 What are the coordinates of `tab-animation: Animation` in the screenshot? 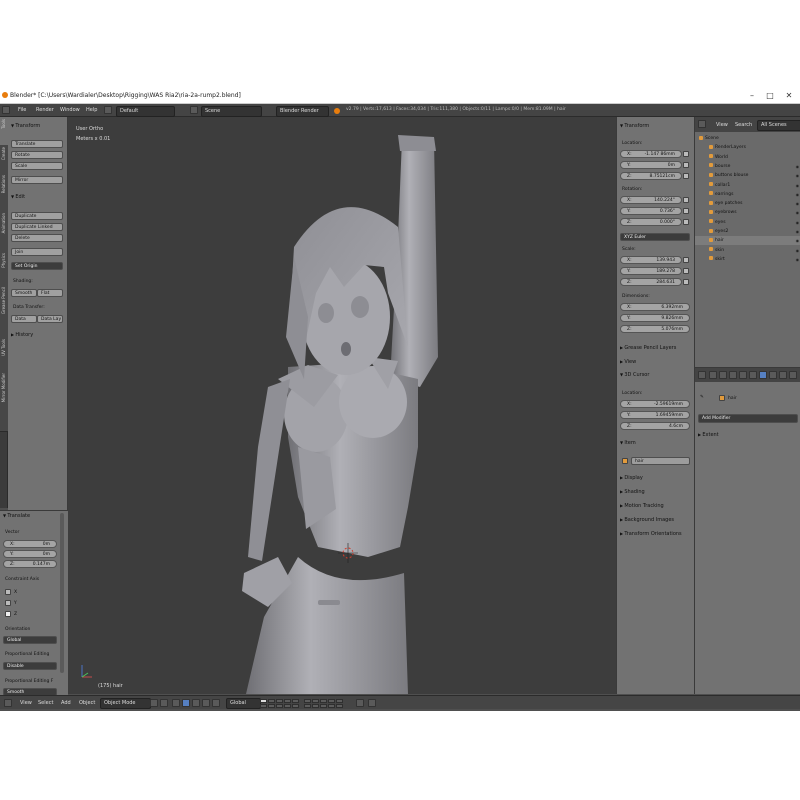 It's located at (4, 231).